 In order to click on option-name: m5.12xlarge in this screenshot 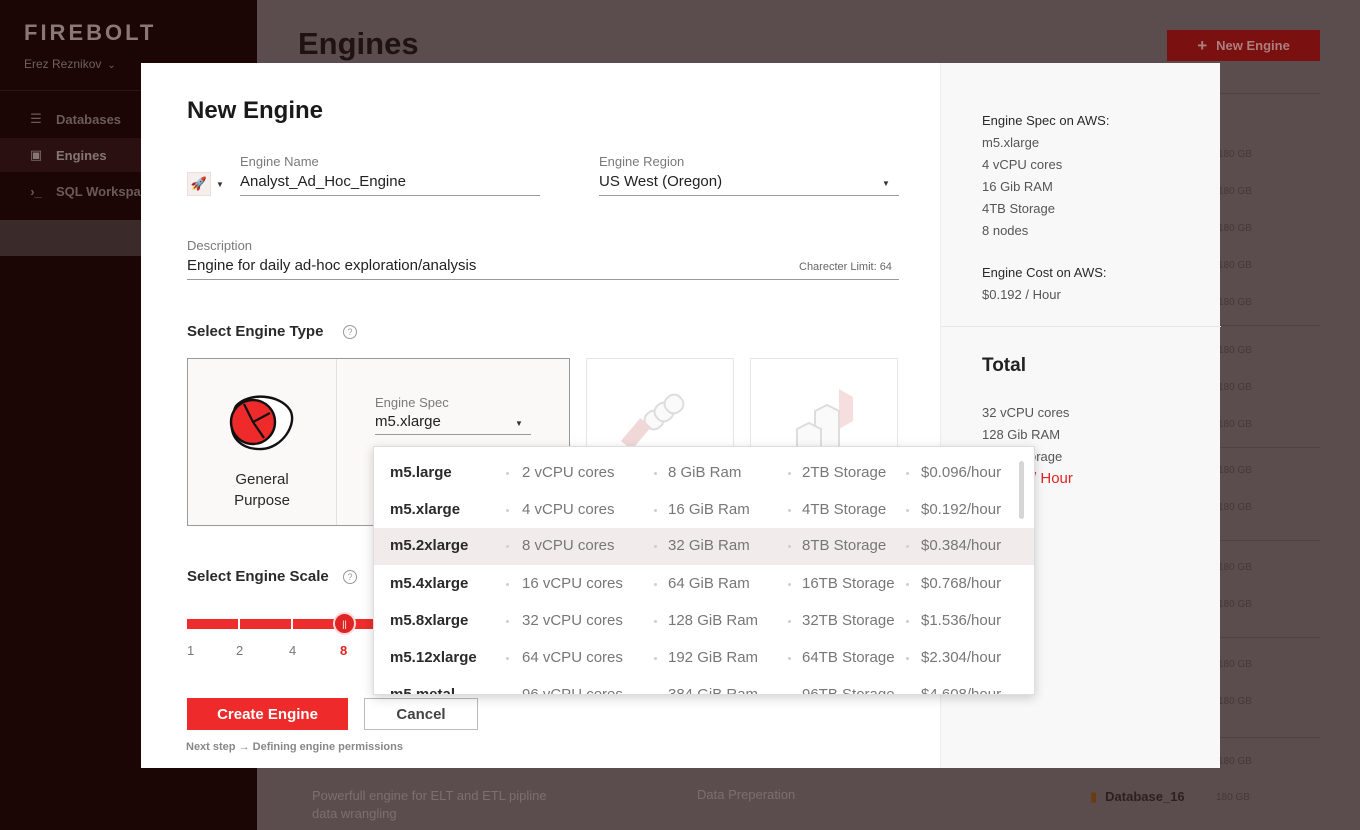, I will do `click(433, 657)`.